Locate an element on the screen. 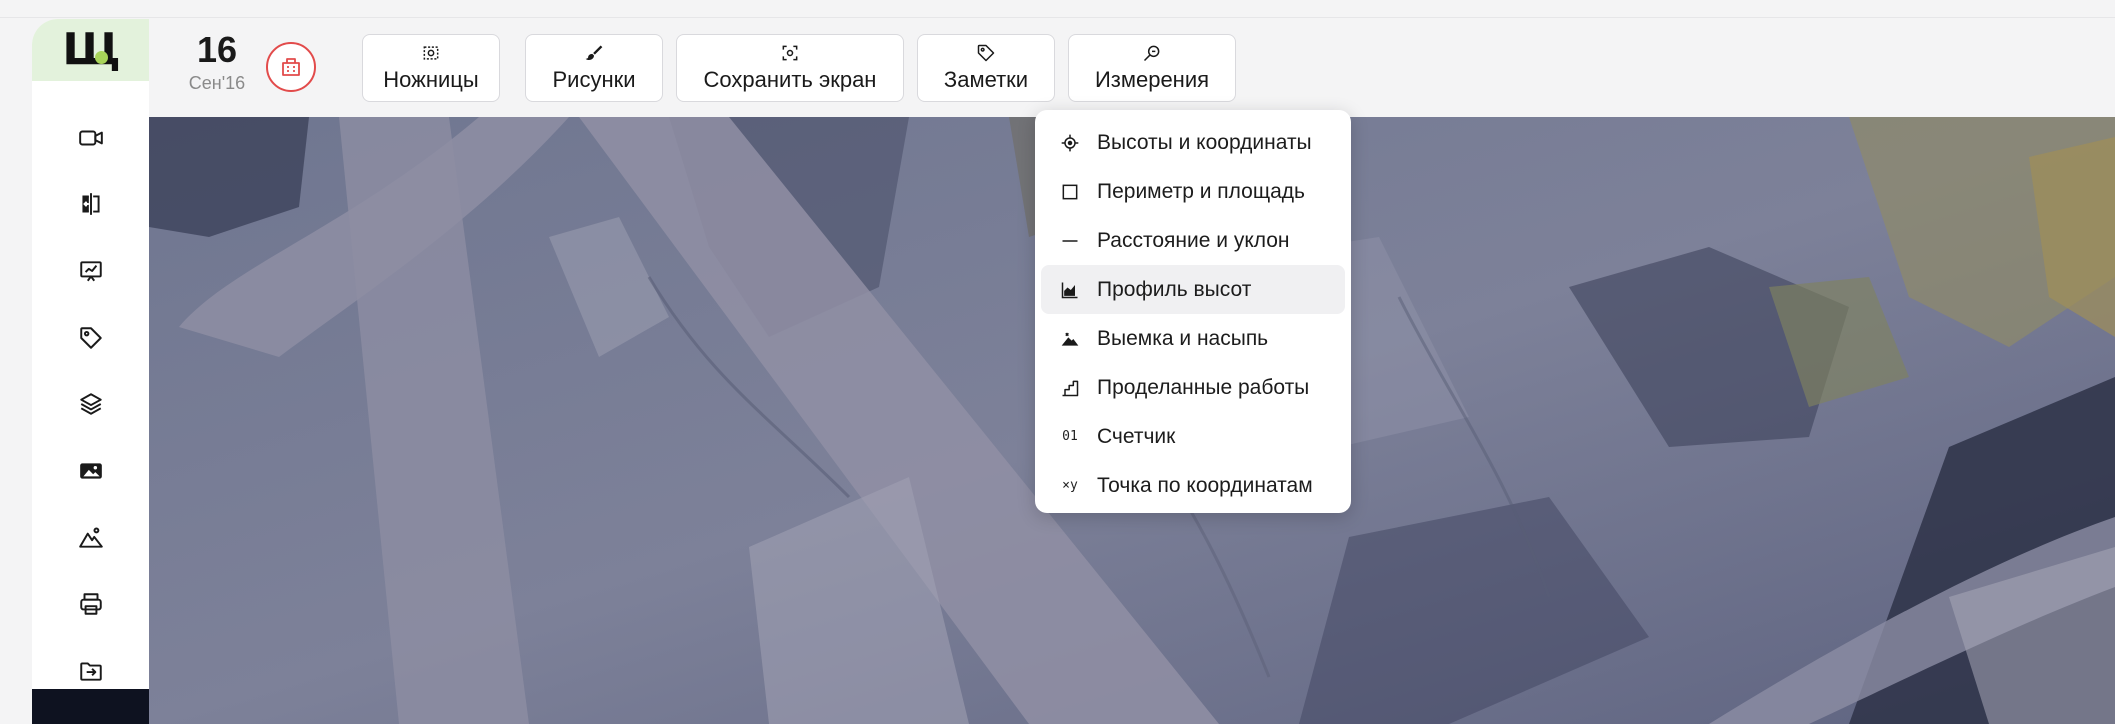  menu-item-label: Точка по координатам is located at coordinates (1205, 485).